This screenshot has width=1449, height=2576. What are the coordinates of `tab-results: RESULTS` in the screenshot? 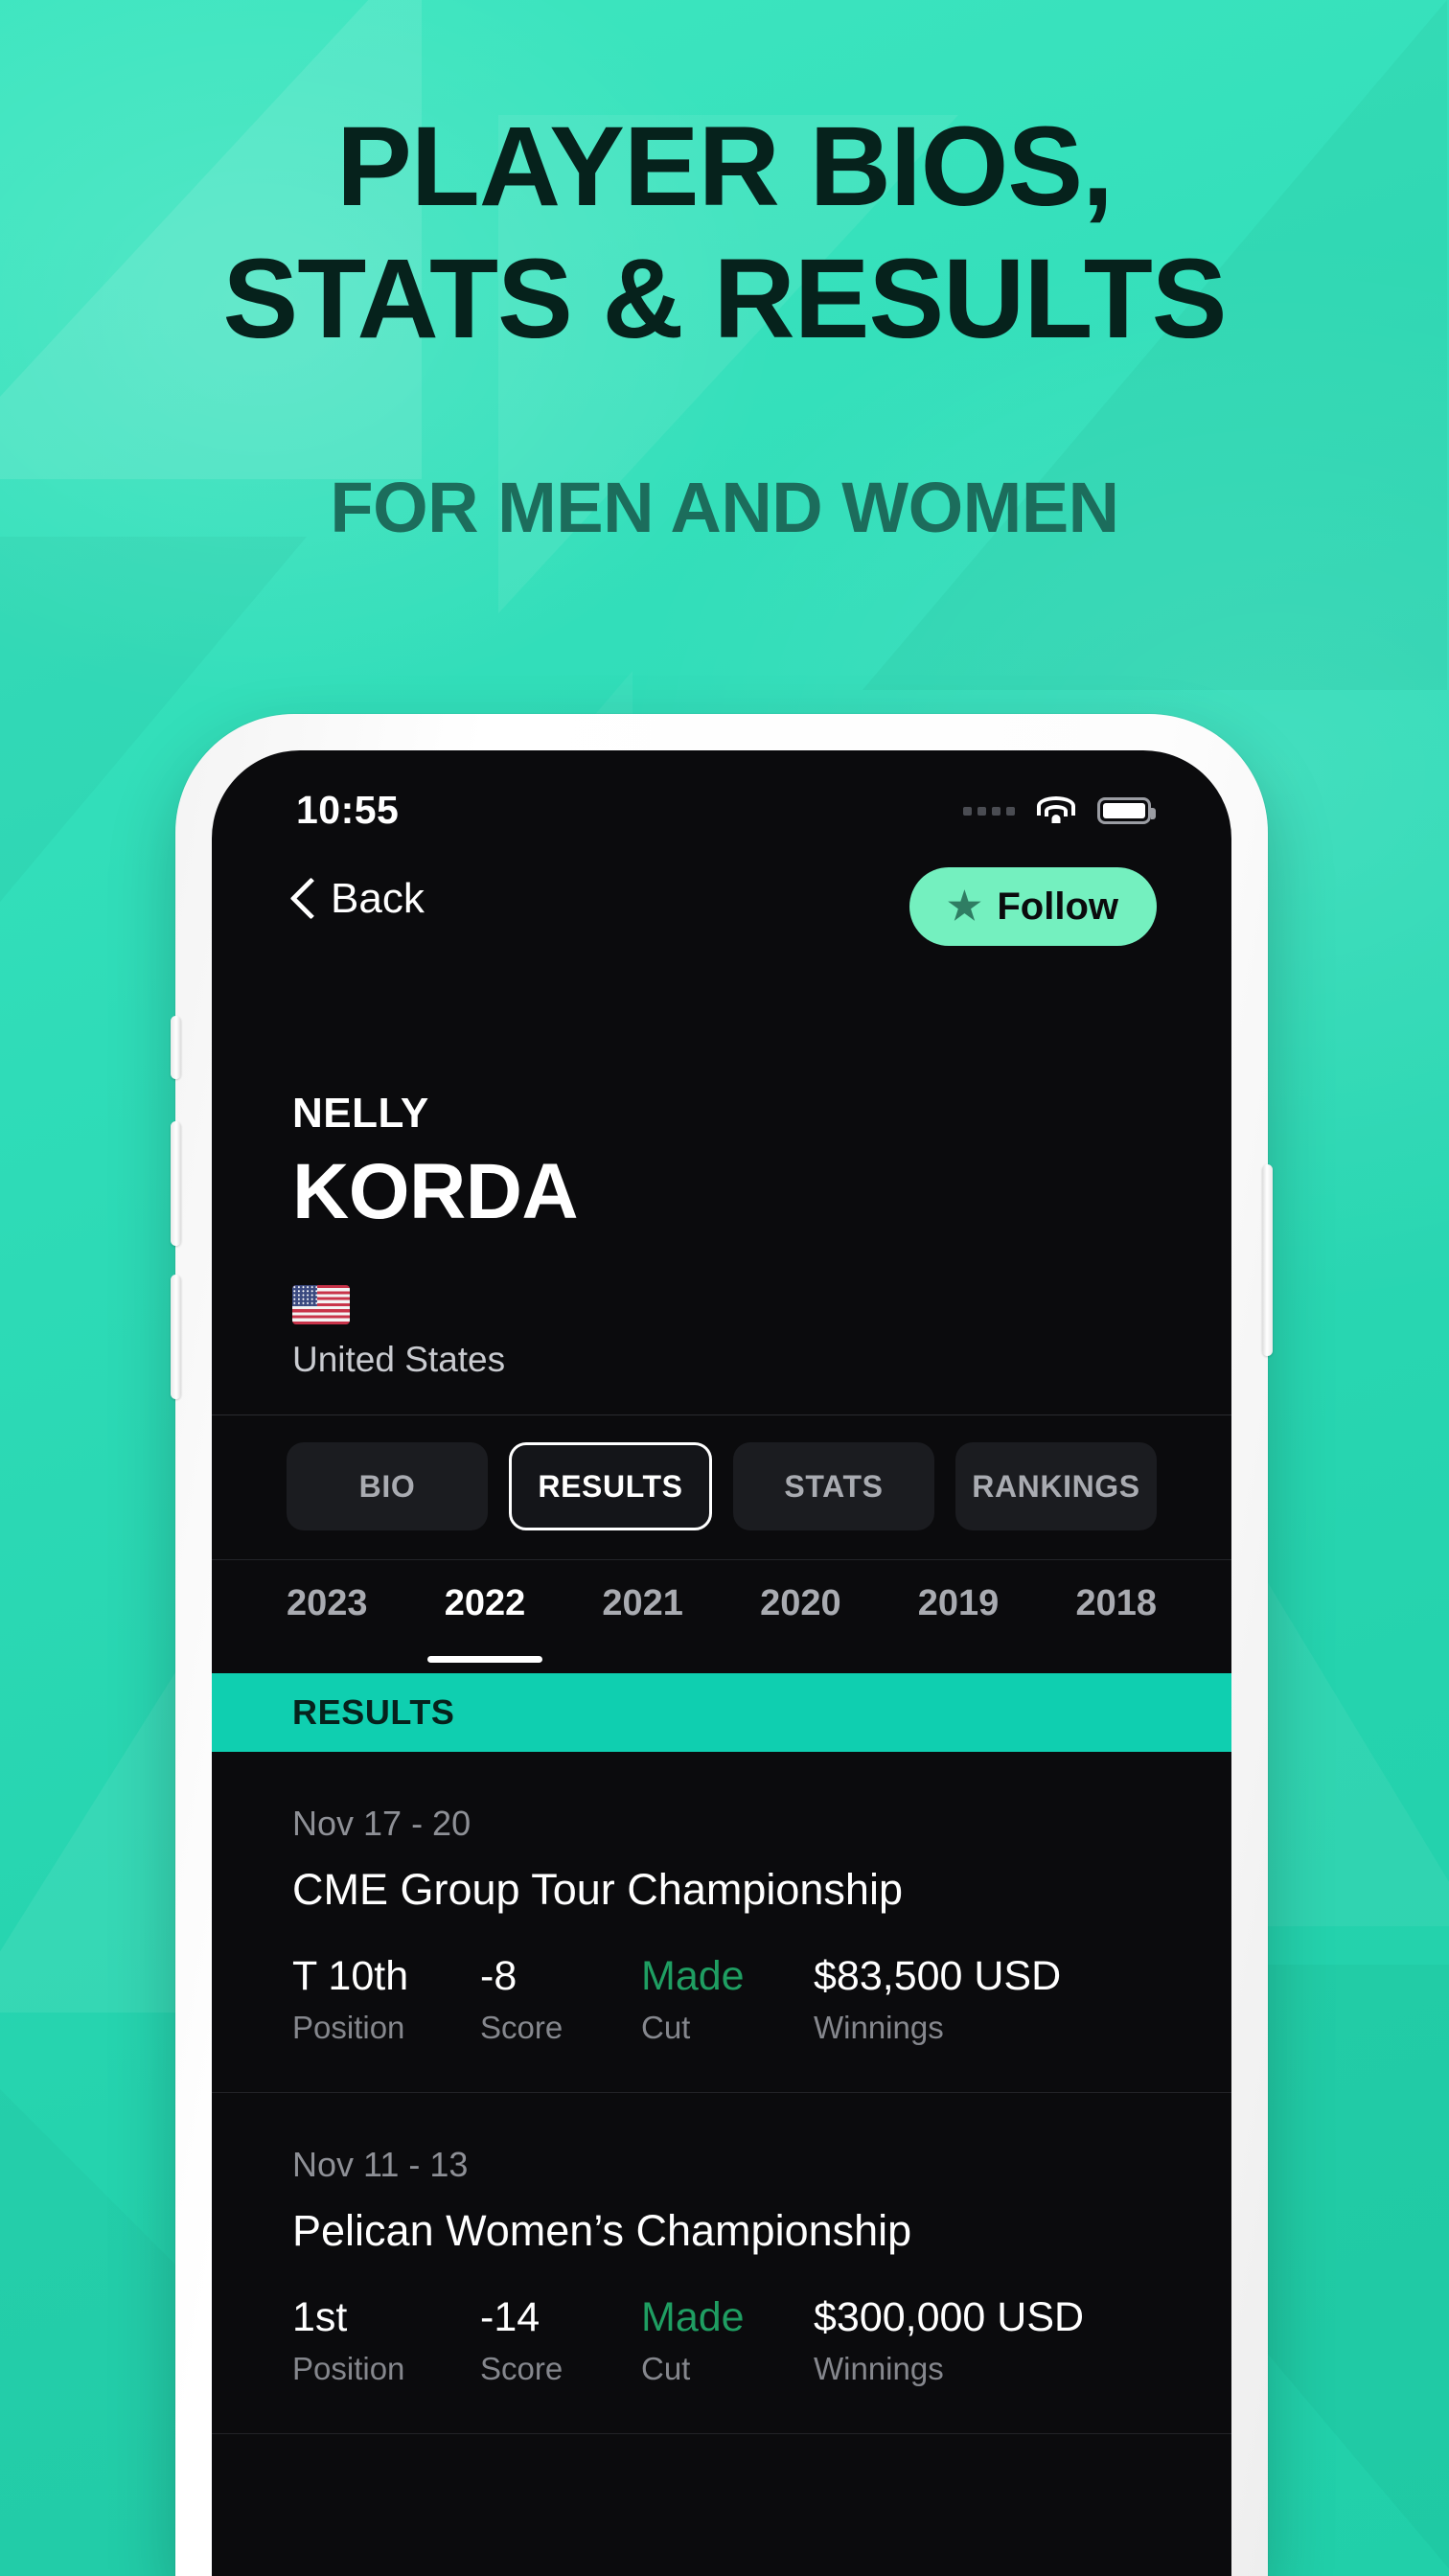 It's located at (610, 1486).